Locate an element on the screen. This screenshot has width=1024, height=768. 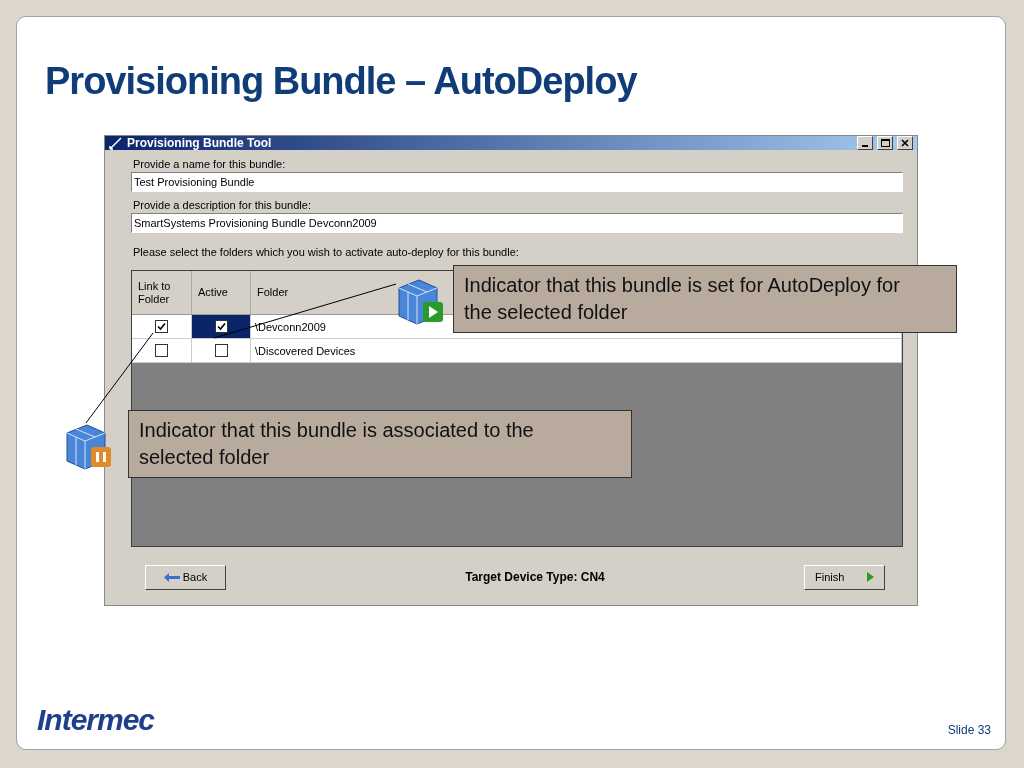
close-icon is located at coordinates (905, 143).